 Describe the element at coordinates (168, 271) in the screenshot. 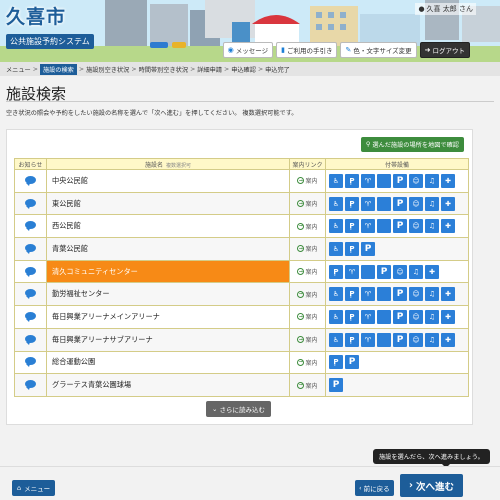

I see `facility-name-selected: 清久コミュニティセンター` at that location.